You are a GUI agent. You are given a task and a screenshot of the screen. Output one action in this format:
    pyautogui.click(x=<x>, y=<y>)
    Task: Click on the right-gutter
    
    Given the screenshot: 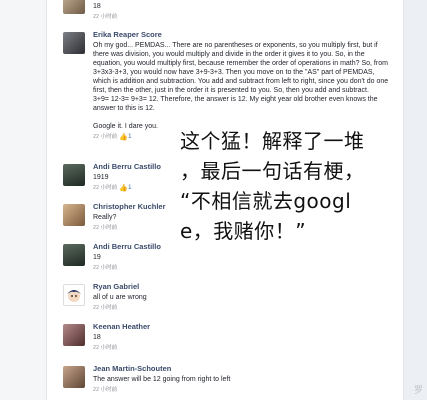 What is the action you would take?
    pyautogui.click(x=415, y=200)
    